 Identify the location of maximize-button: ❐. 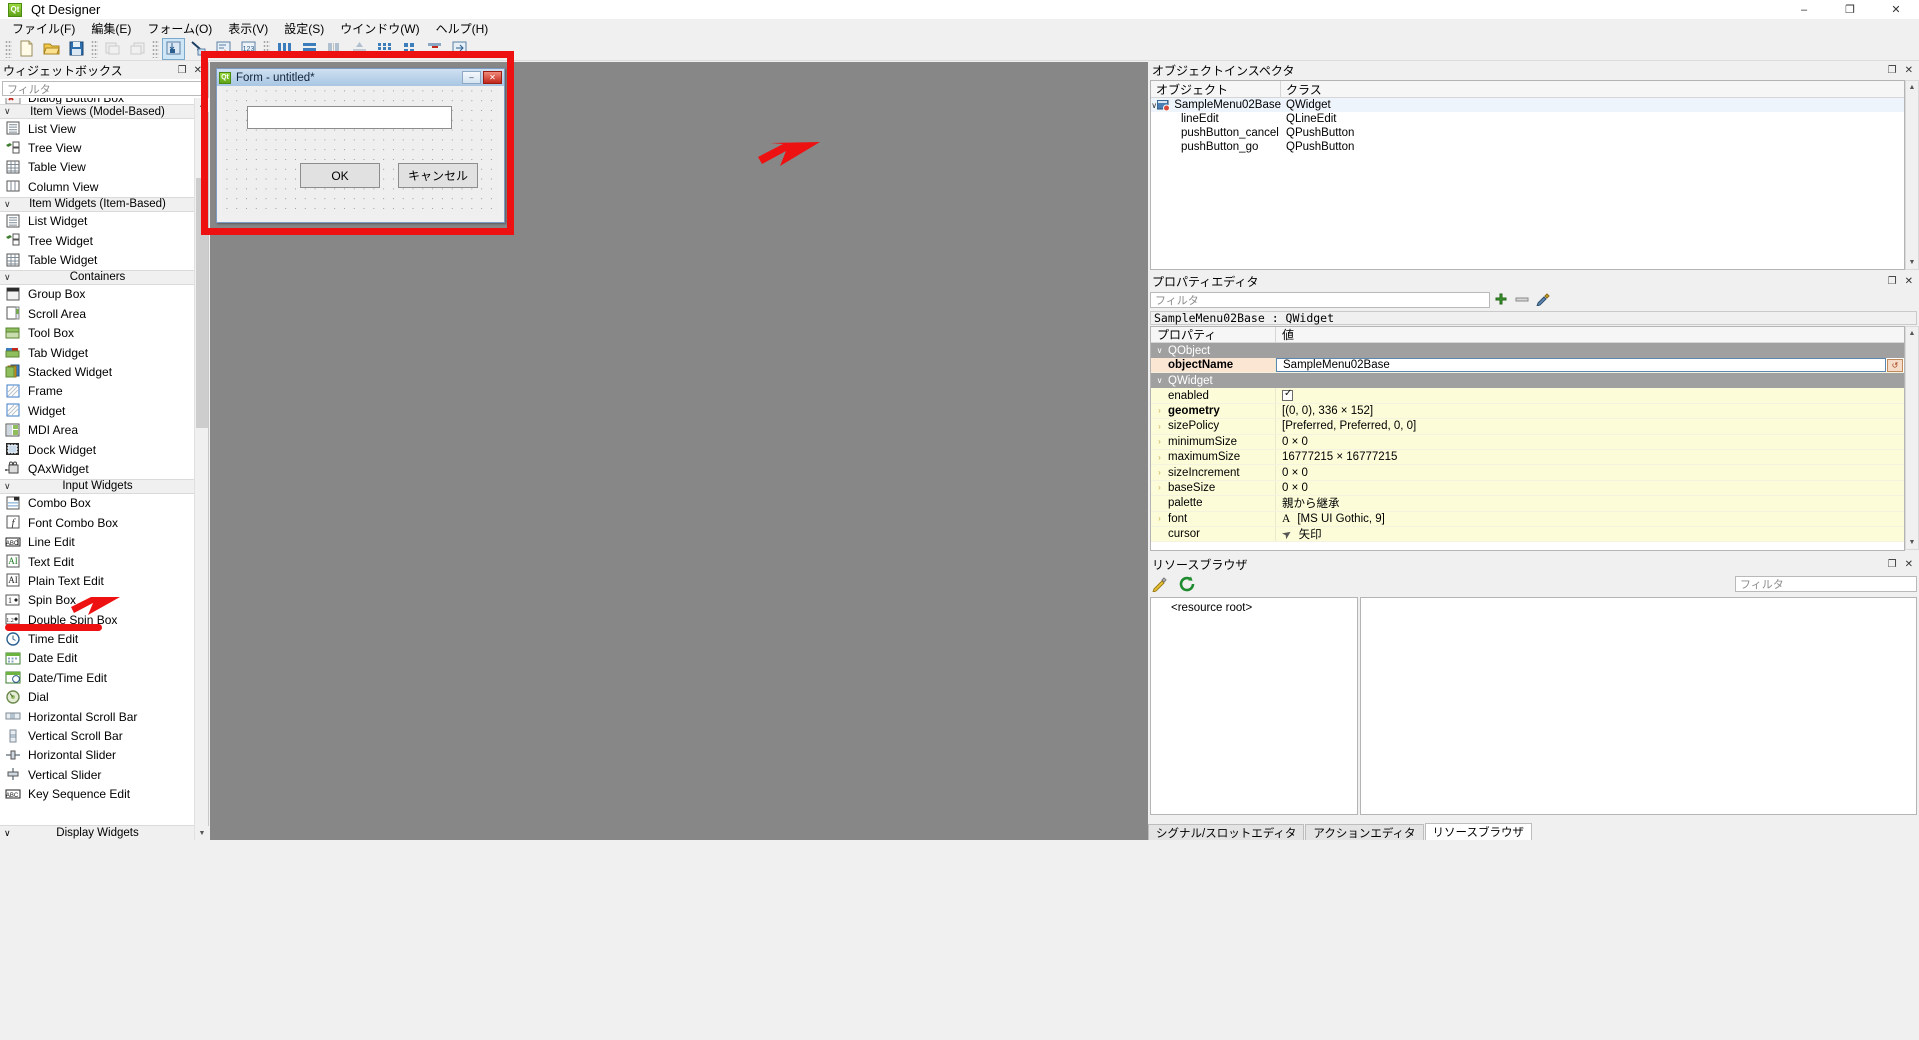
(1850, 9).